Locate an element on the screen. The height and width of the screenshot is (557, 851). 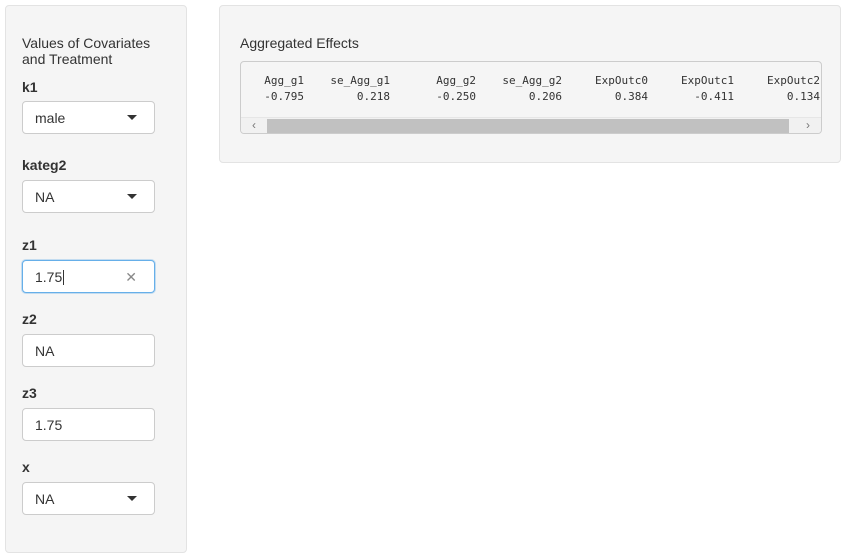
kateg2-select-value: NA is located at coordinates (45, 197).